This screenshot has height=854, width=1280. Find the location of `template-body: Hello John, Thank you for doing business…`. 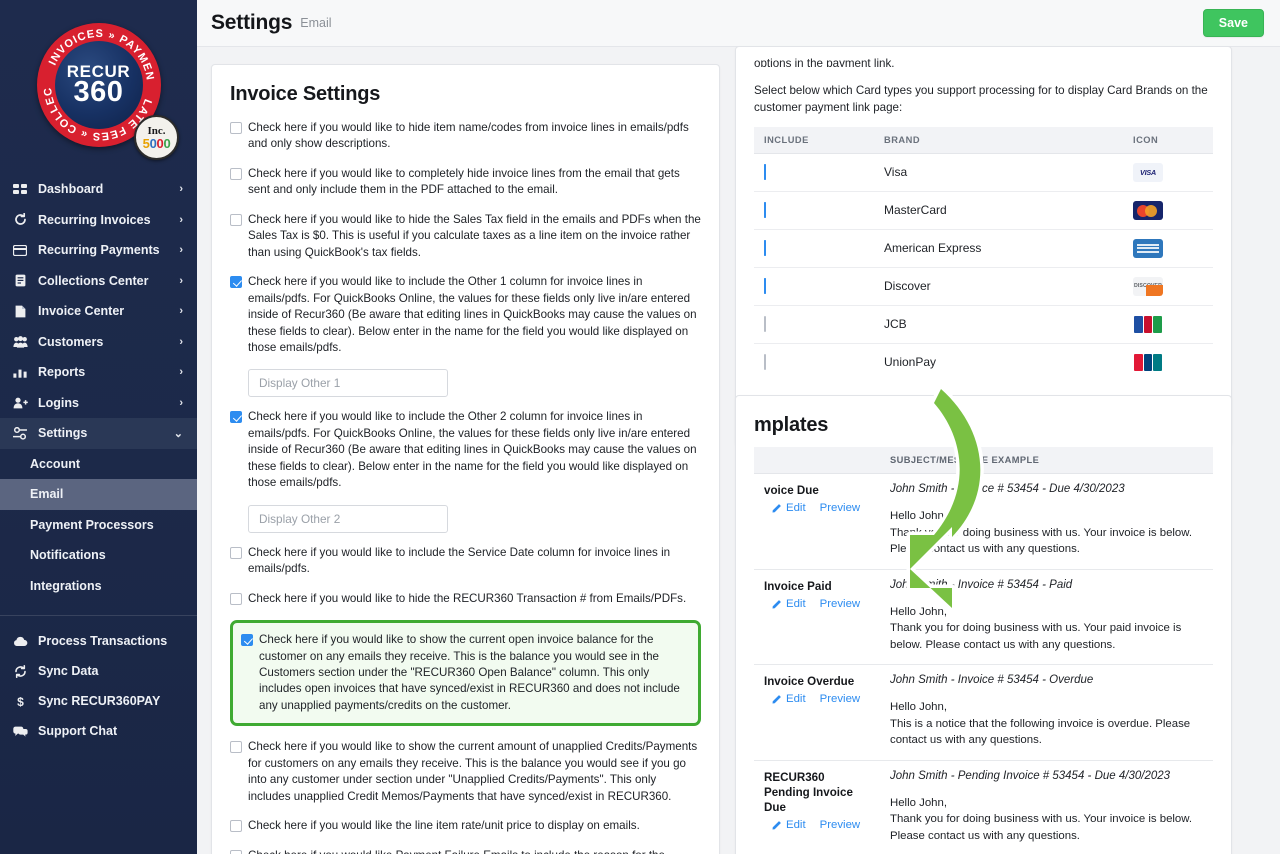

template-body: Hello John, Thank you for doing business… is located at coordinates (1046, 533).